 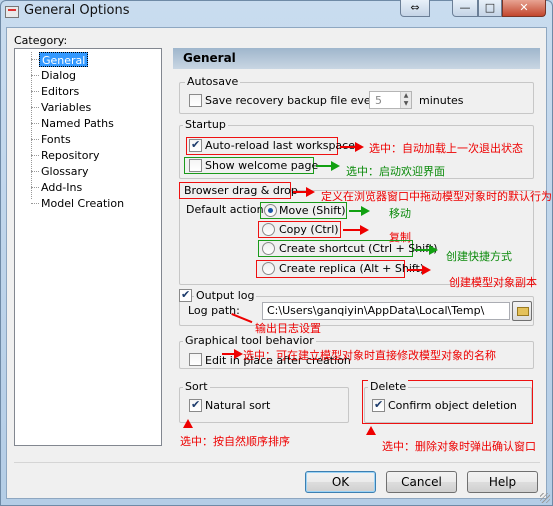 I want to click on autosave-unit-label: minutes, so click(x=441, y=100).